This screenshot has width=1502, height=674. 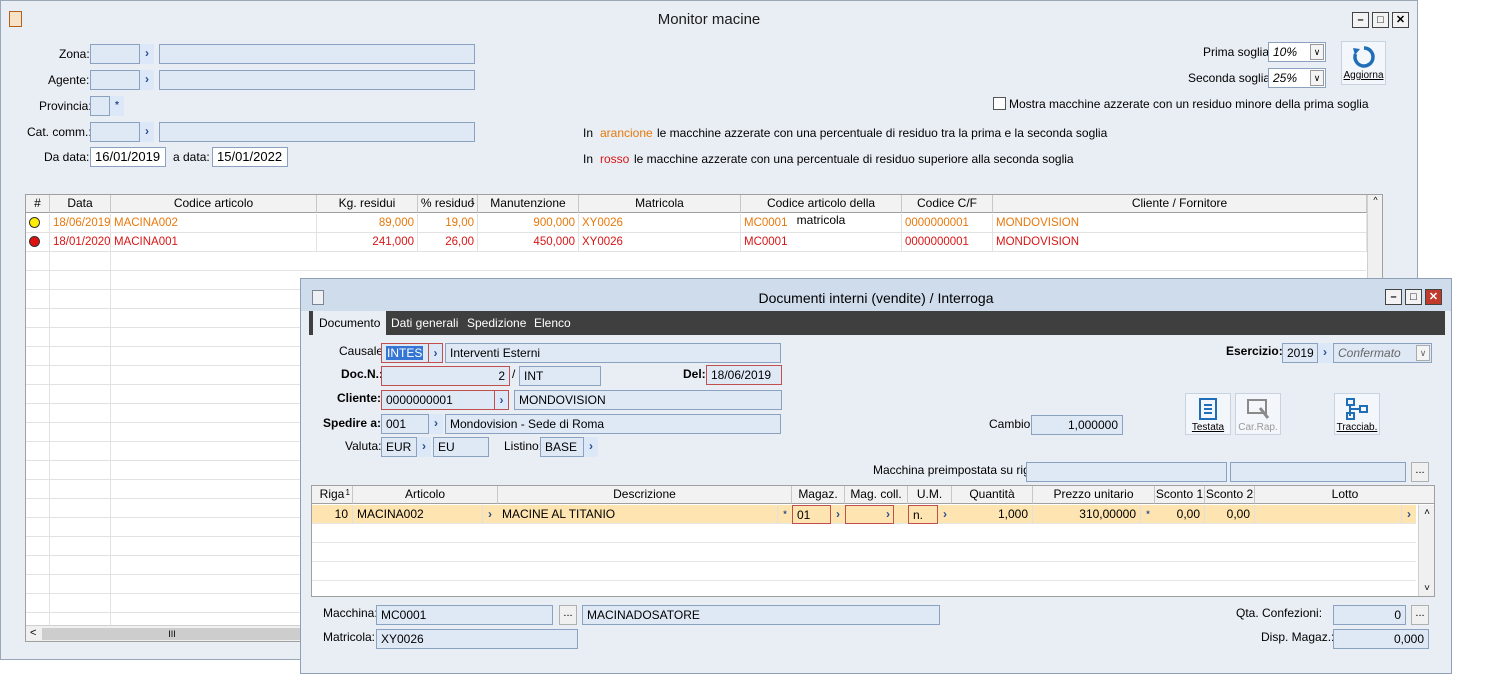 What do you see at coordinates (785, 514) in the screenshot?
I see `descrizione-zoom-button: *` at bounding box center [785, 514].